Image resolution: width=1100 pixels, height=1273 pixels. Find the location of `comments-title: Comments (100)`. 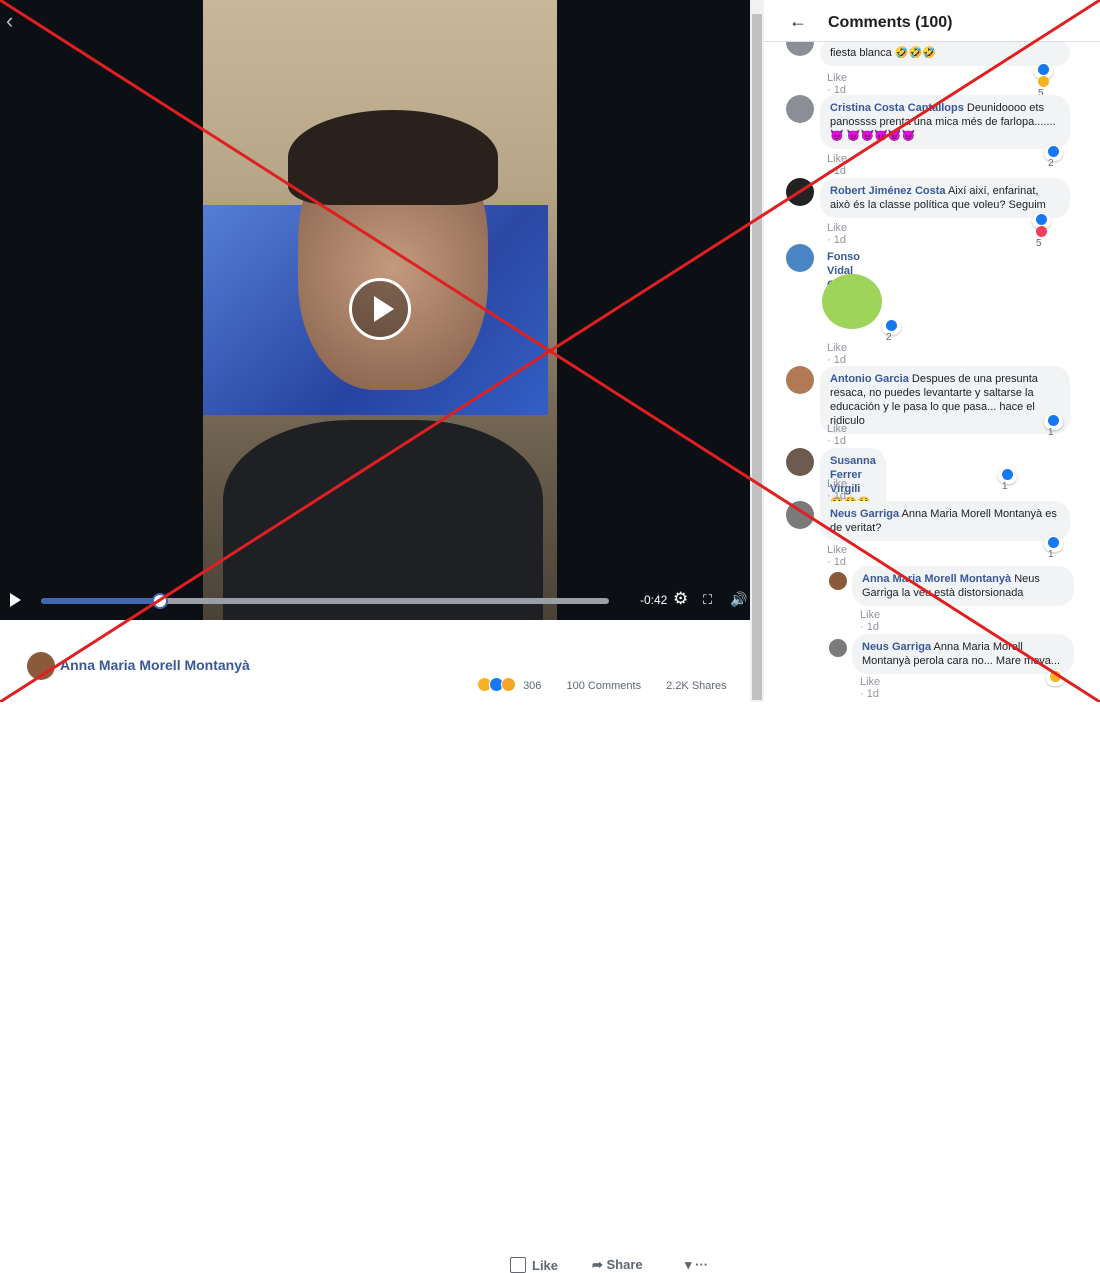

comments-title: Comments (100) is located at coordinates (890, 22).